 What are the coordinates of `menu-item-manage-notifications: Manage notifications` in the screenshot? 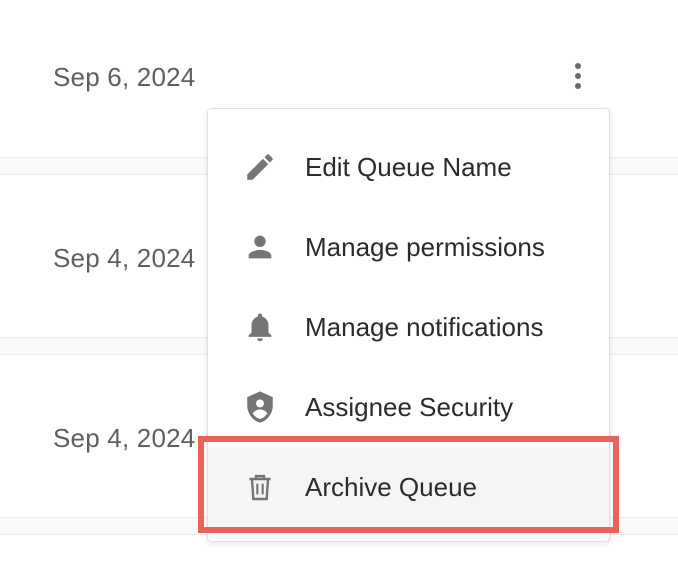 It's located at (408, 327).